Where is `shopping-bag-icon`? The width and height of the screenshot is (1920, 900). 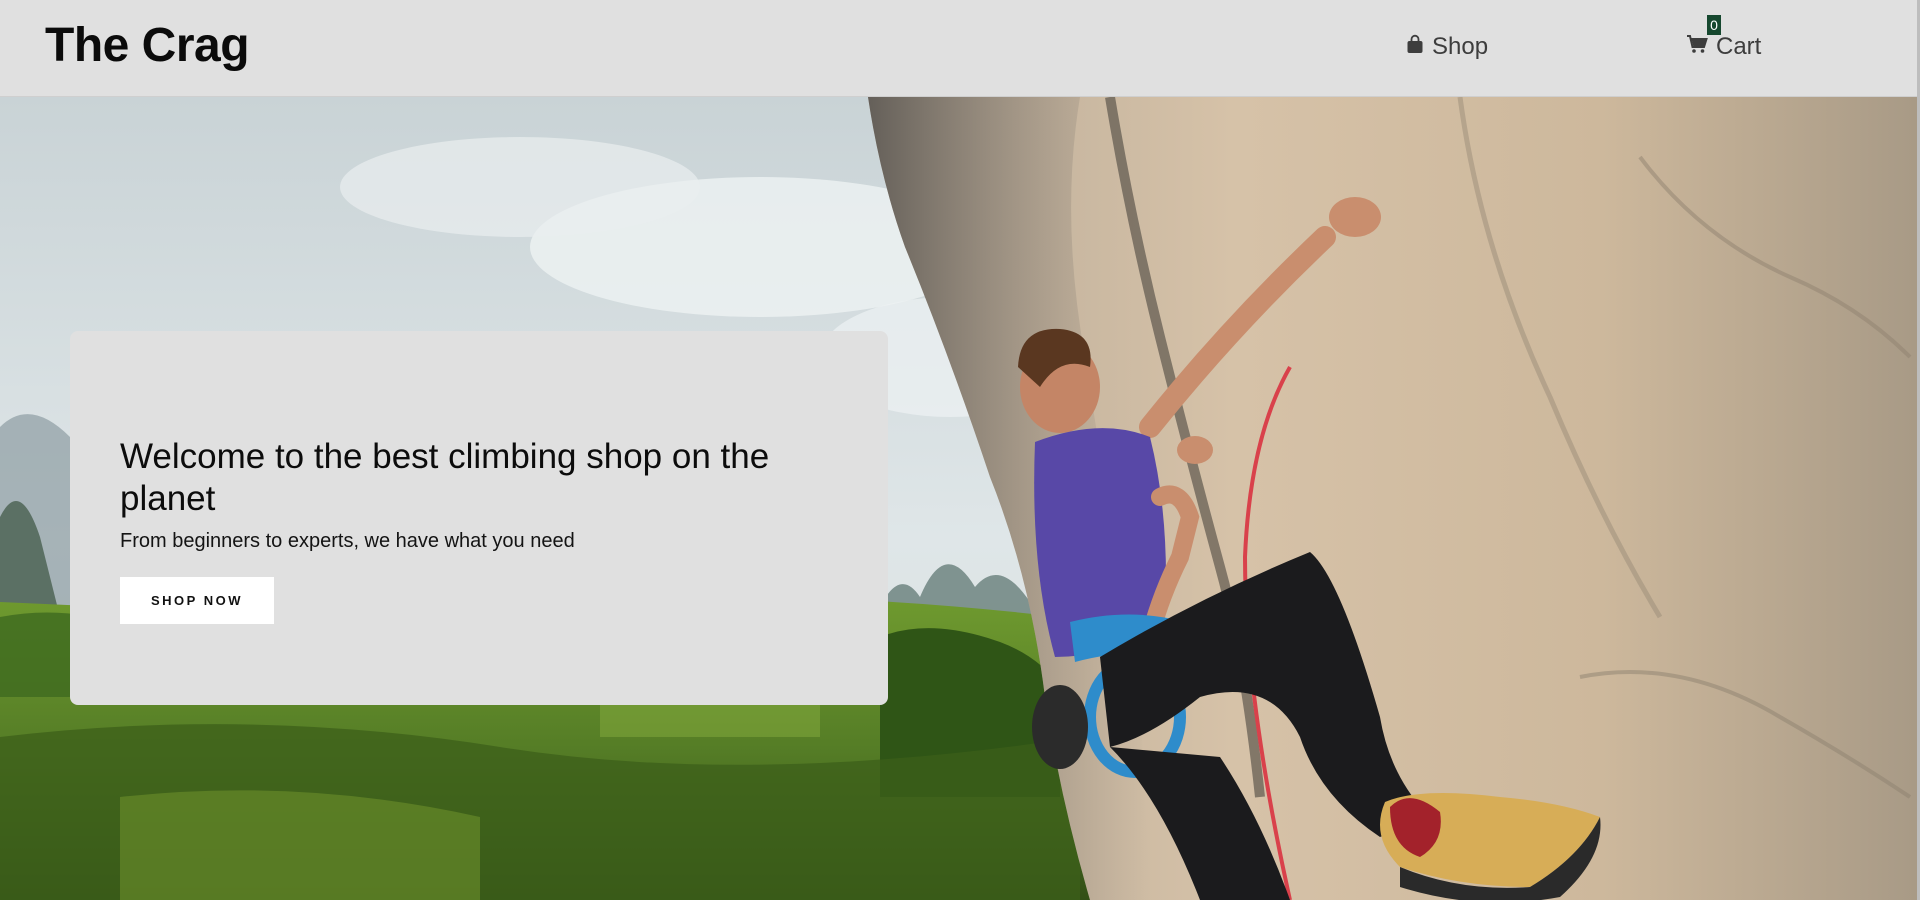 shopping-bag-icon is located at coordinates (1419, 47).